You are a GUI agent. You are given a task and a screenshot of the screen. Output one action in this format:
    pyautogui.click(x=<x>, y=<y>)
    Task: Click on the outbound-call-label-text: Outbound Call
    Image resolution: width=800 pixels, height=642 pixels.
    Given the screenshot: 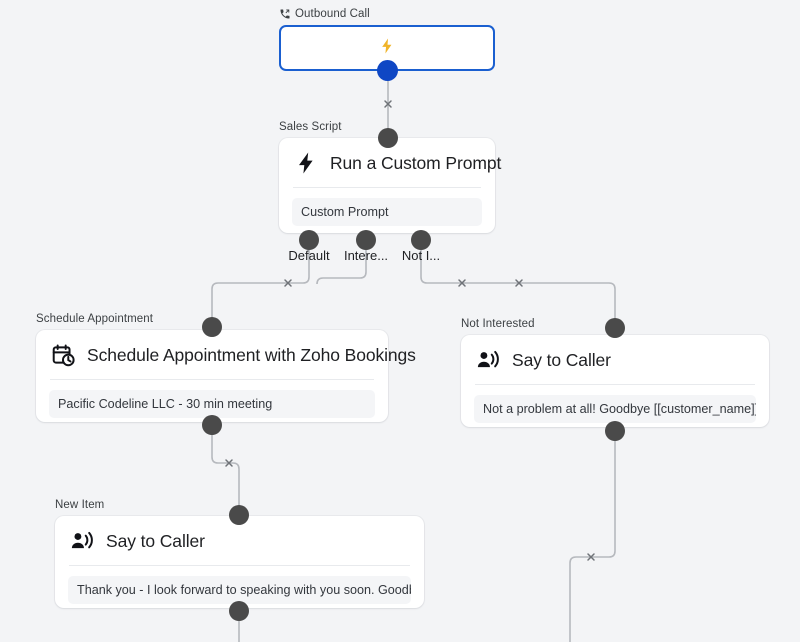 What is the action you would take?
    pyautogui.click(x=332, y=14)
    